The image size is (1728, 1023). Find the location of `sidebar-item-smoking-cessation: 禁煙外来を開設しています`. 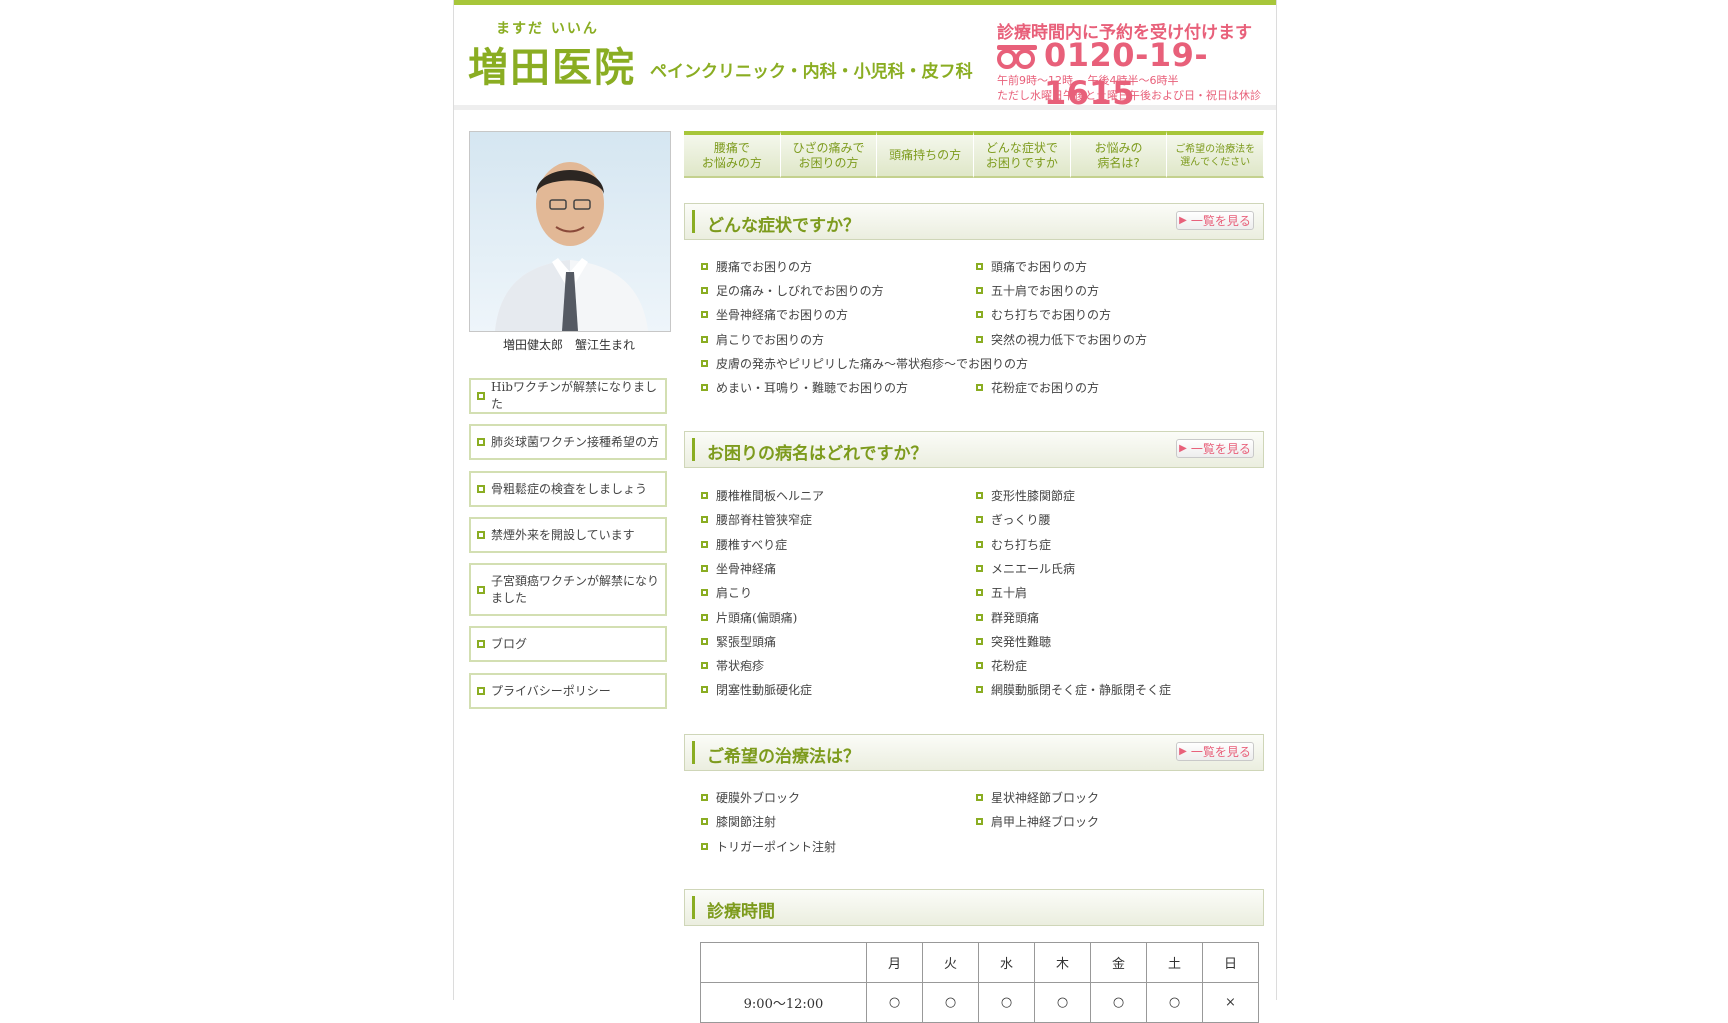

sidebar-item-smoking-cessation: 禁煙外来を開設しています is located at coordinates (568, 535).